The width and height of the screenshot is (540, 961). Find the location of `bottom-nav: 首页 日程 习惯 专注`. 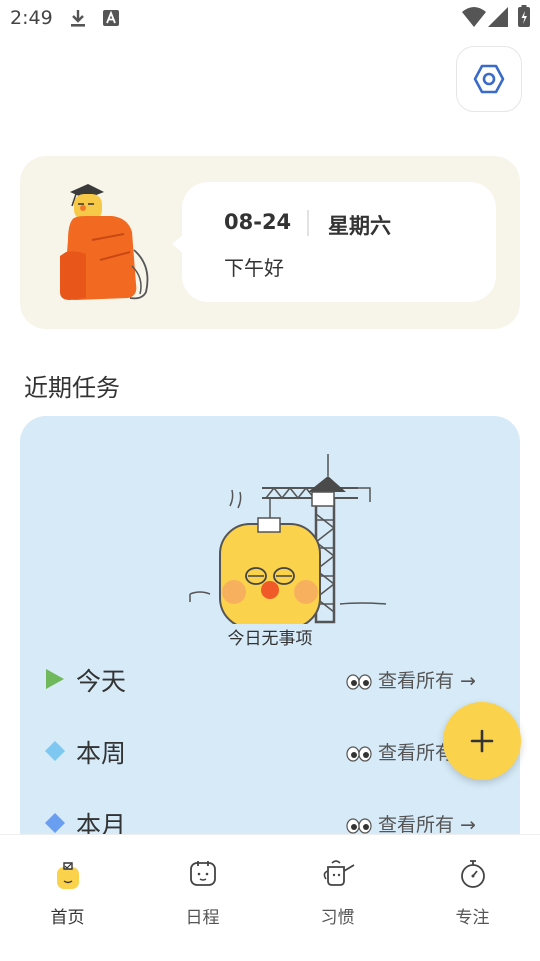

bottom-nav: 首页 日程 习惯 专注 is located at coordinates (270, 897).